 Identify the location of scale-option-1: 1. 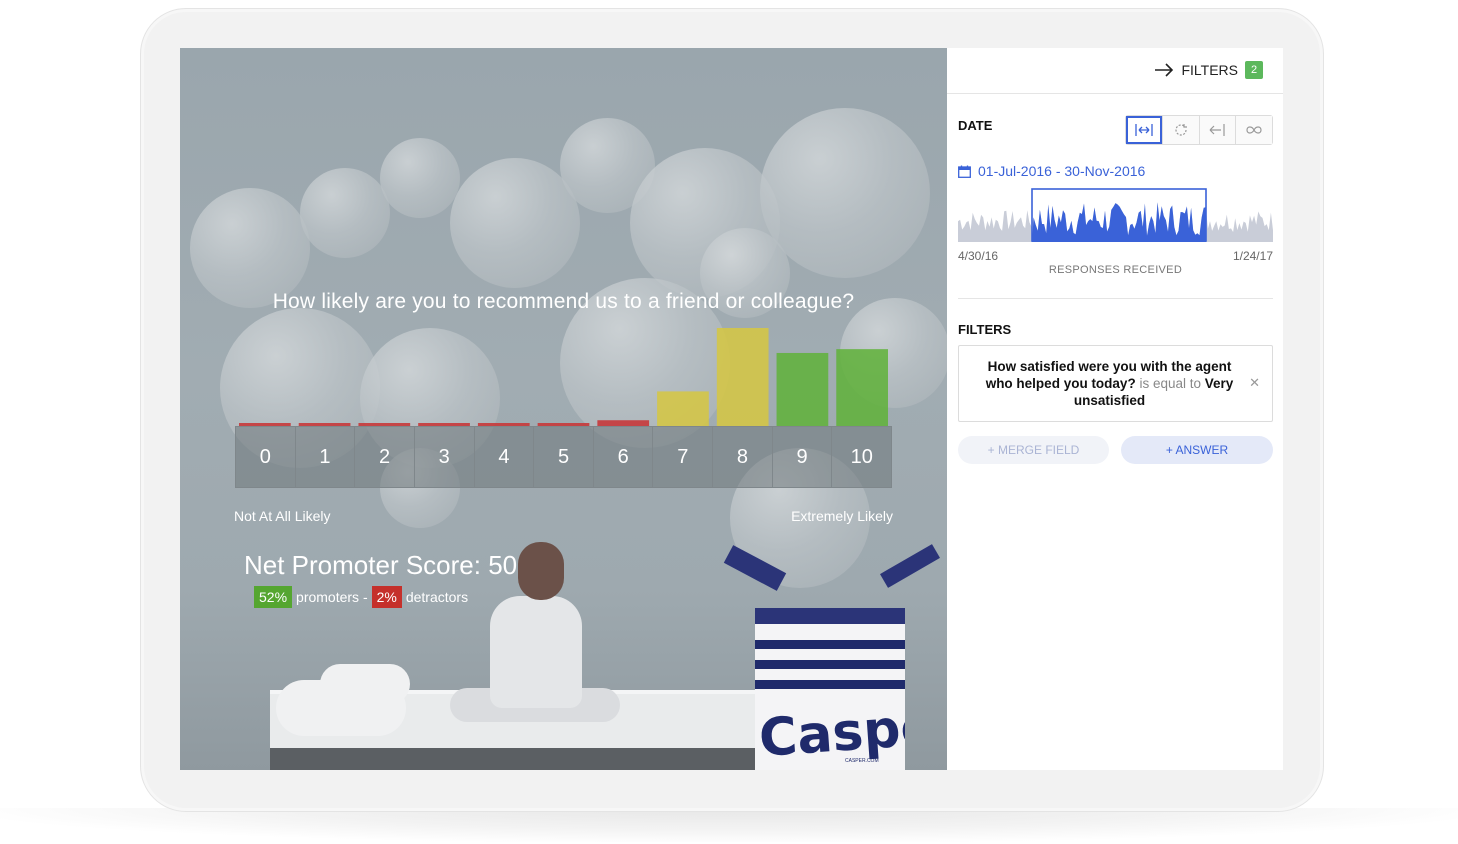
(325, 457).